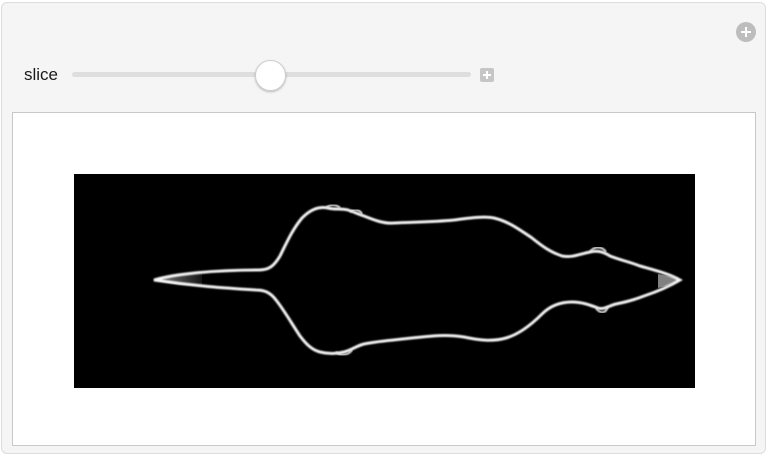 The image size is (768, 460). What do you see at coordinates (270, 75) in the screenshot?
I see `slice-slider-thumb` at bounding box center [270, 75].